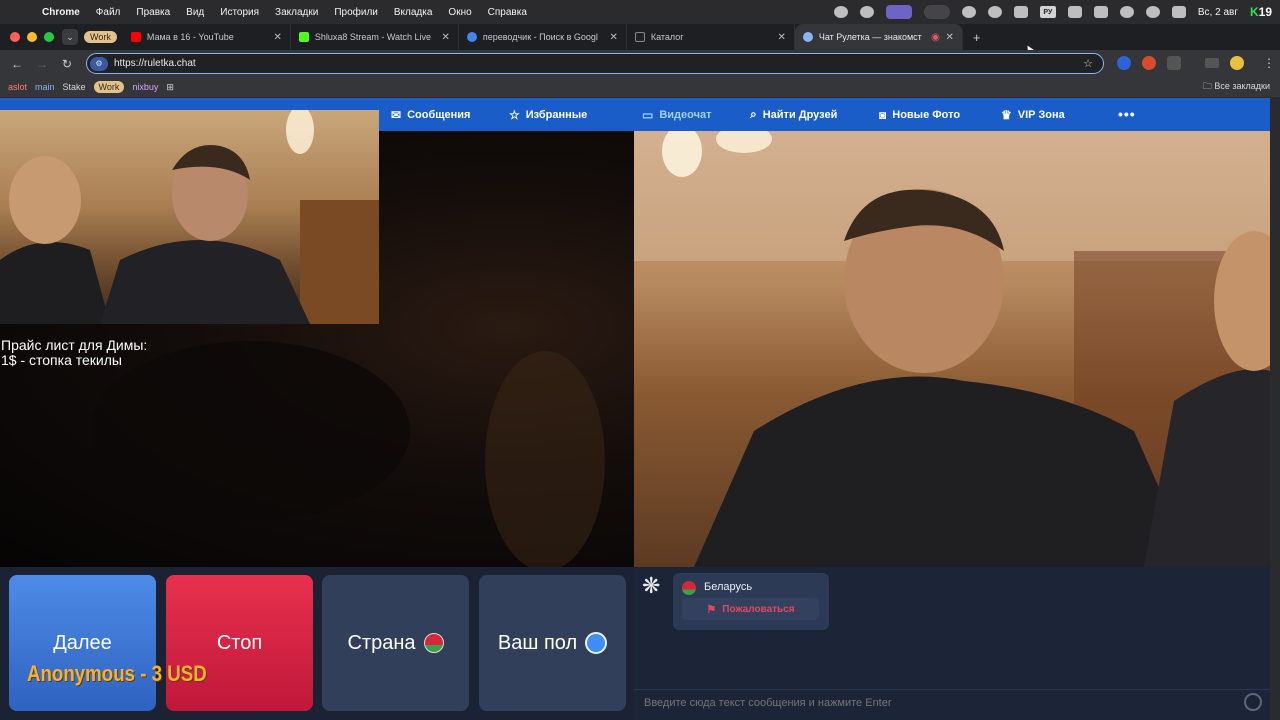 The image size is (1280, 720). Describe the element at coordinates (952, 643) in the screenshot. I see `text-chat-panel: ❋ Беларусь ⚑ Пожаловаться` at that location.